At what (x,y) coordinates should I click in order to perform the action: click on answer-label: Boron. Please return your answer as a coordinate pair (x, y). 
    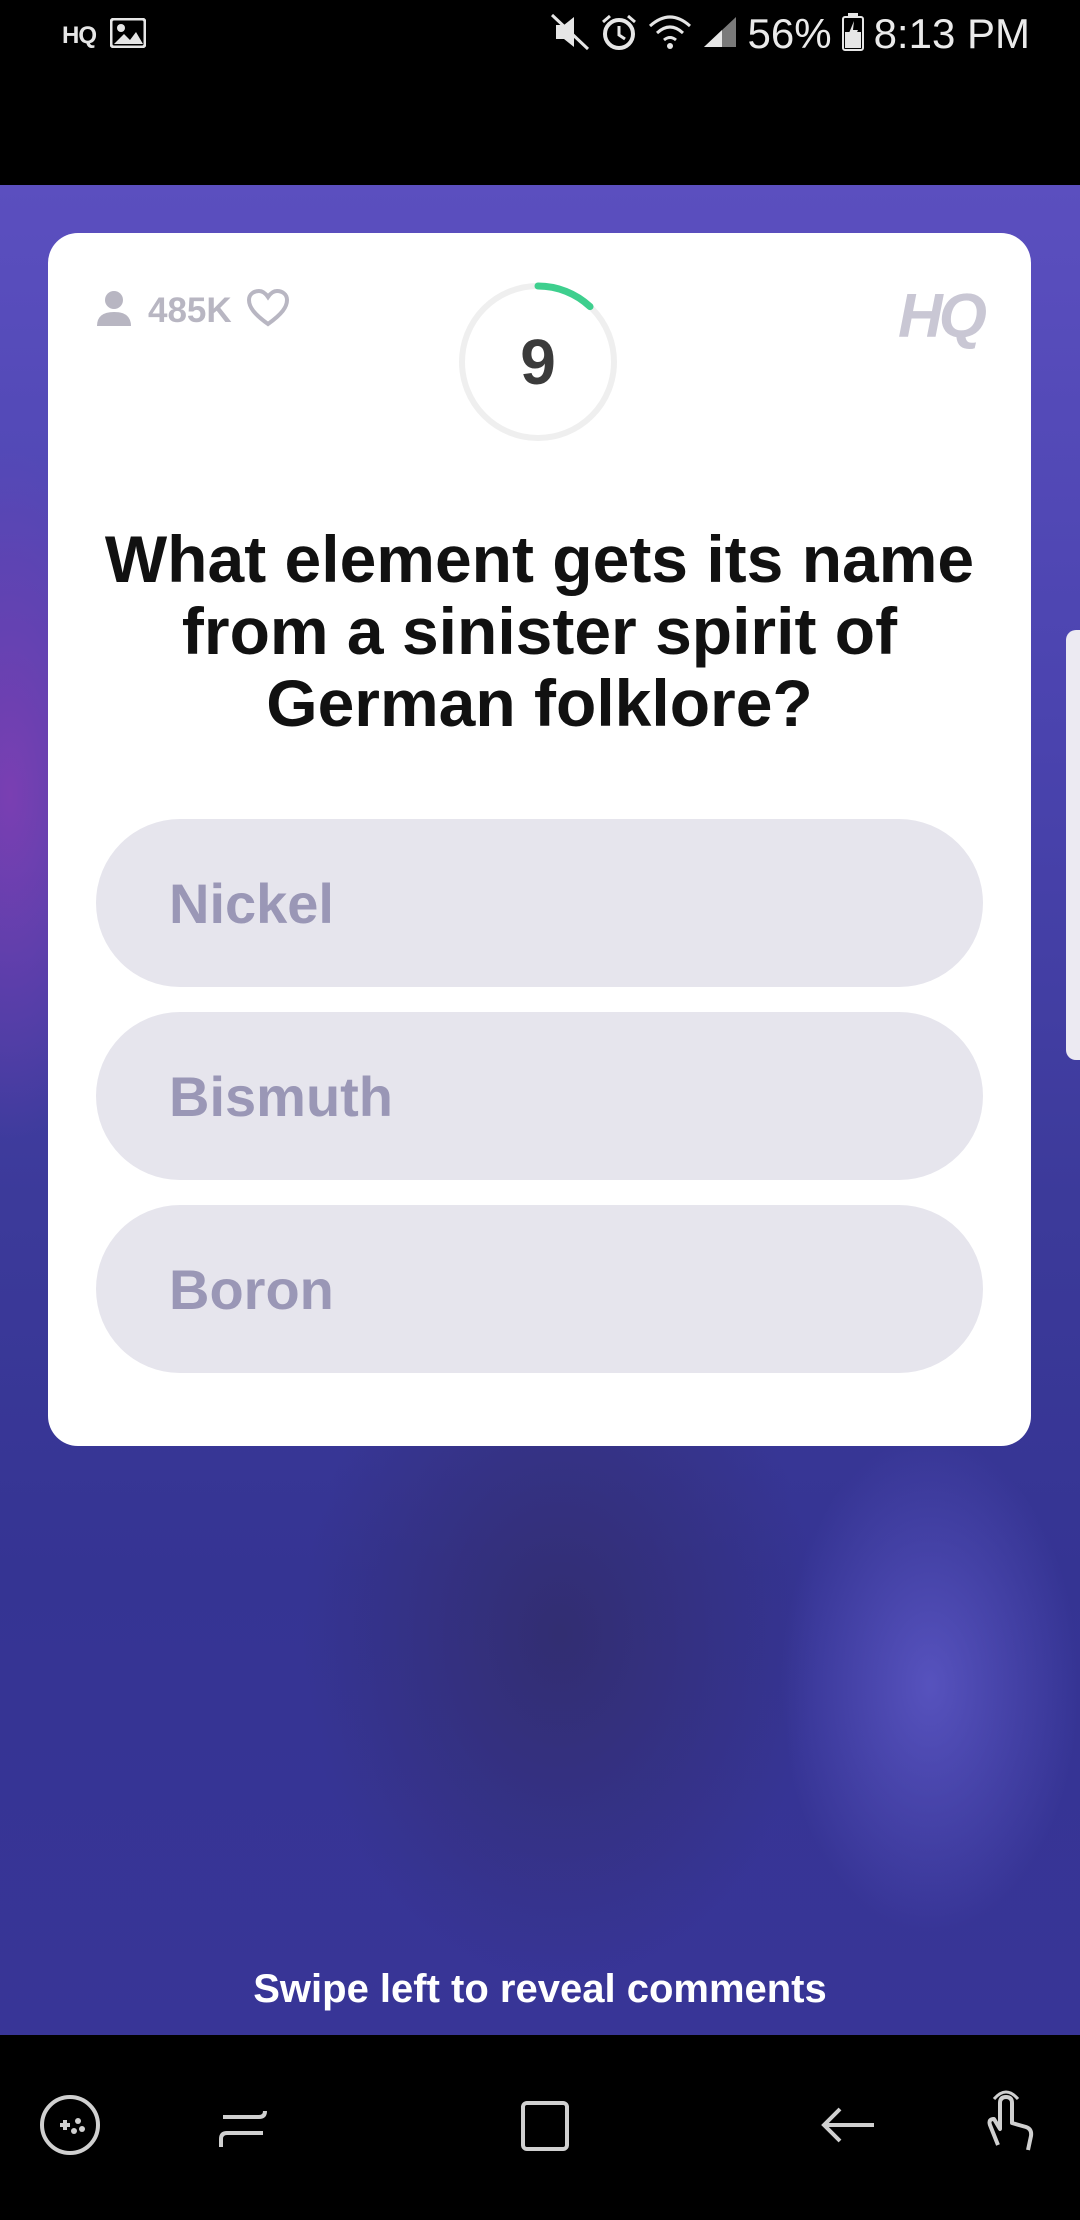
    Looking at the image, I should click on (251, 1289).